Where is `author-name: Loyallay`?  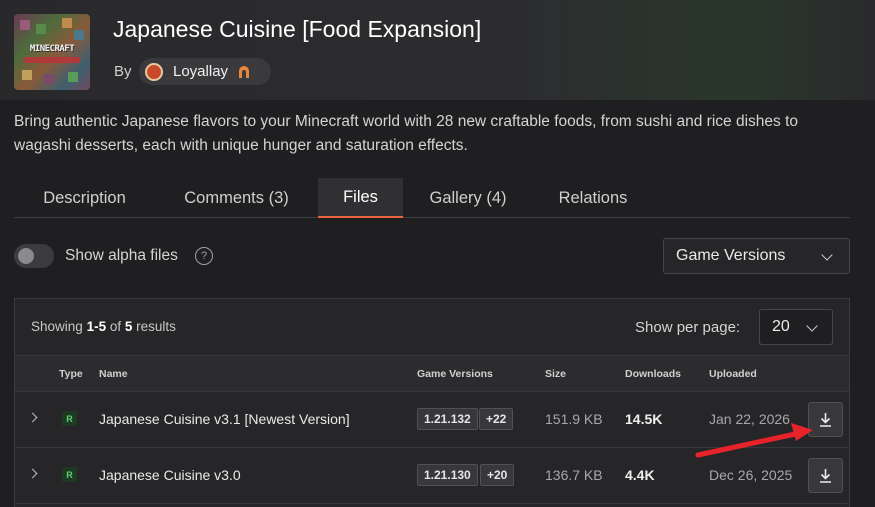 author-name: Loyallay is located at coordinates (201, 71).